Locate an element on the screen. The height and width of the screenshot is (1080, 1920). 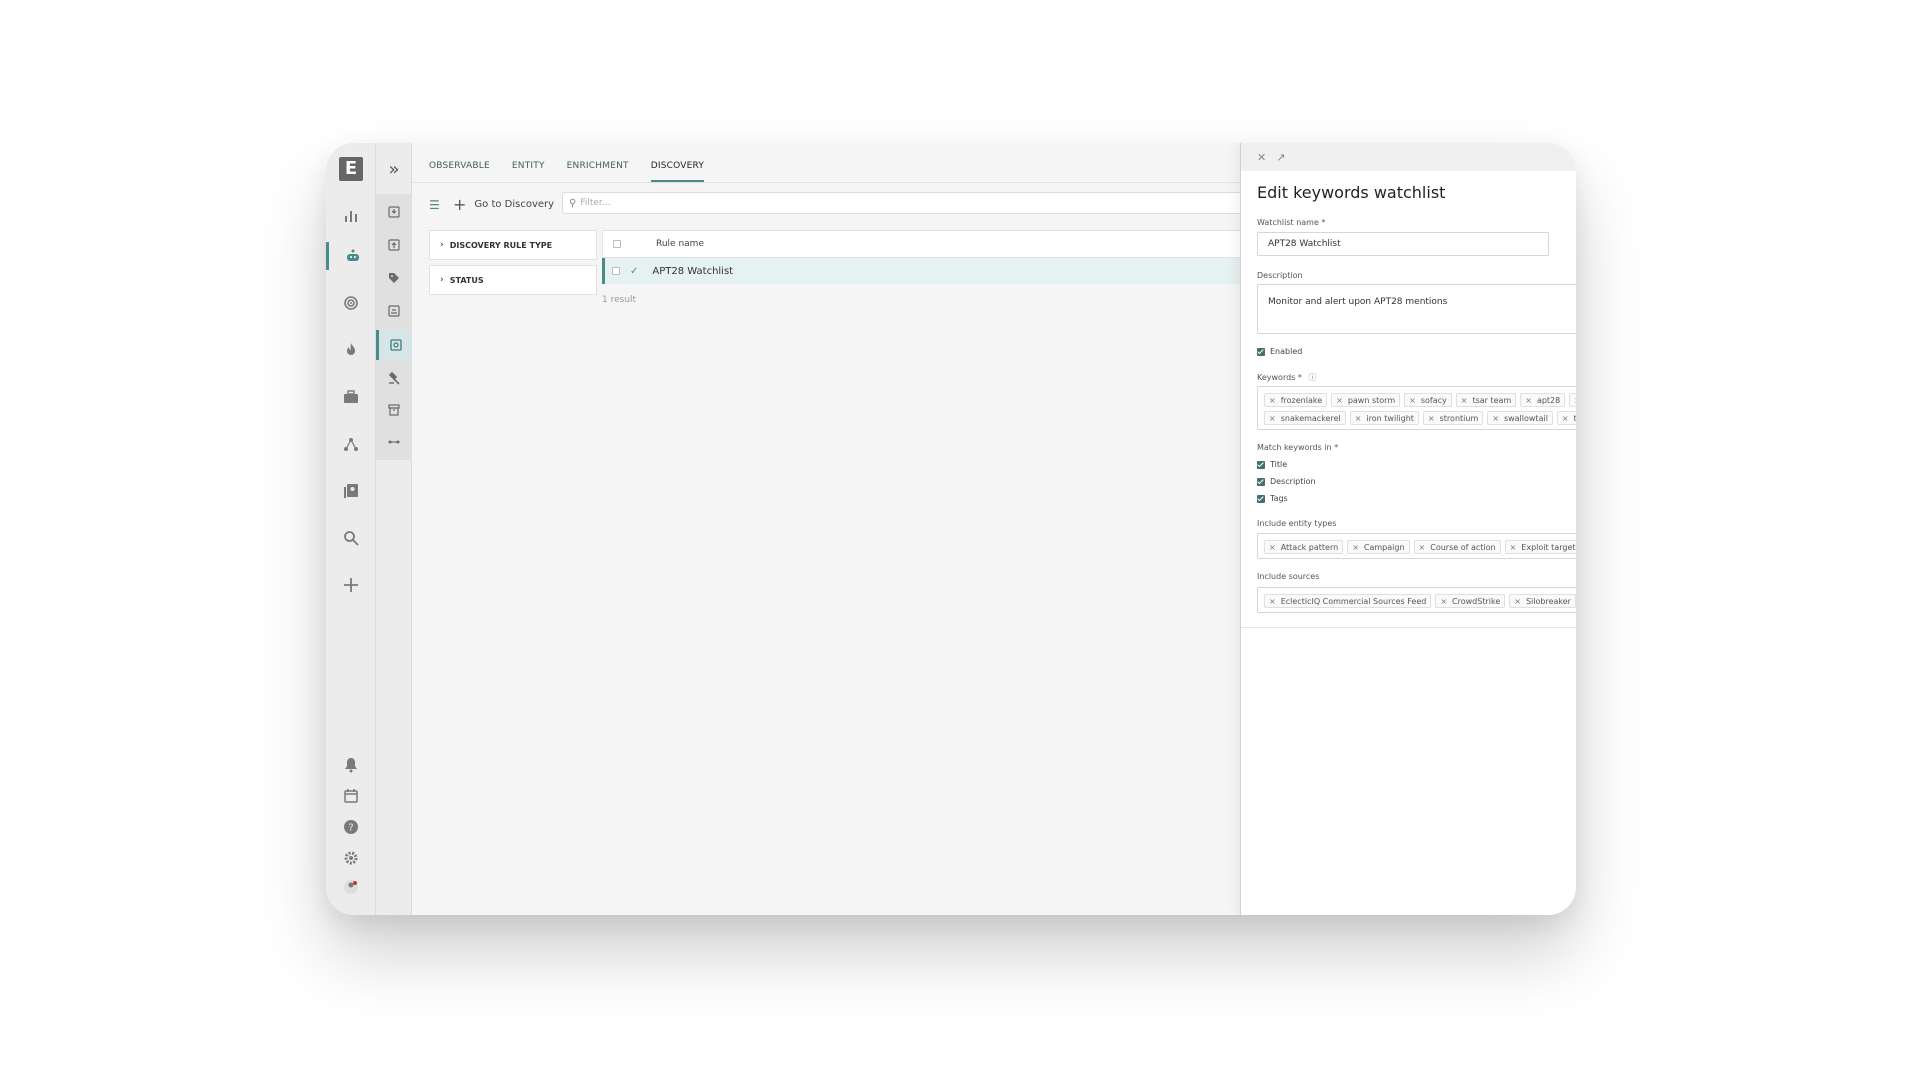
keyword-chip: × strontium is located at coordinates (1453, 418).